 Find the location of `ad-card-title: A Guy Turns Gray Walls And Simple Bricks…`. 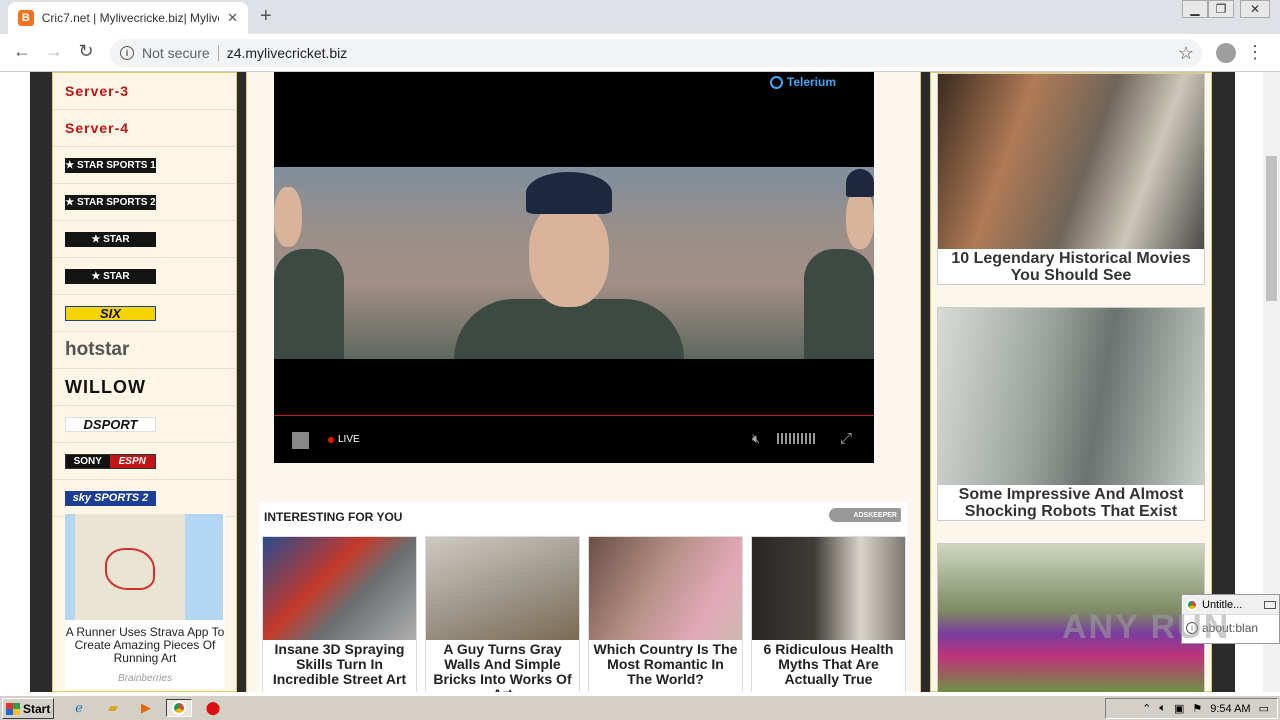

ad-card-title: A Guy Turns Gray Walls And Simple Bricks… is located at coordinates (502, 667).